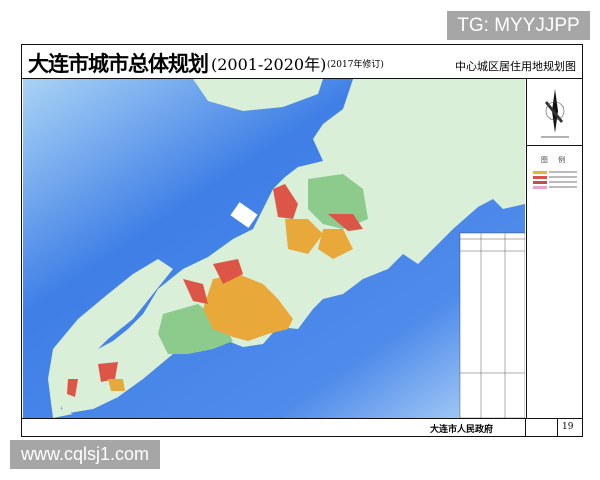 Image resolution: width=600 pixels, height=480 pixels. I want to click on legend-swatch-boundary, so click(540, 182).